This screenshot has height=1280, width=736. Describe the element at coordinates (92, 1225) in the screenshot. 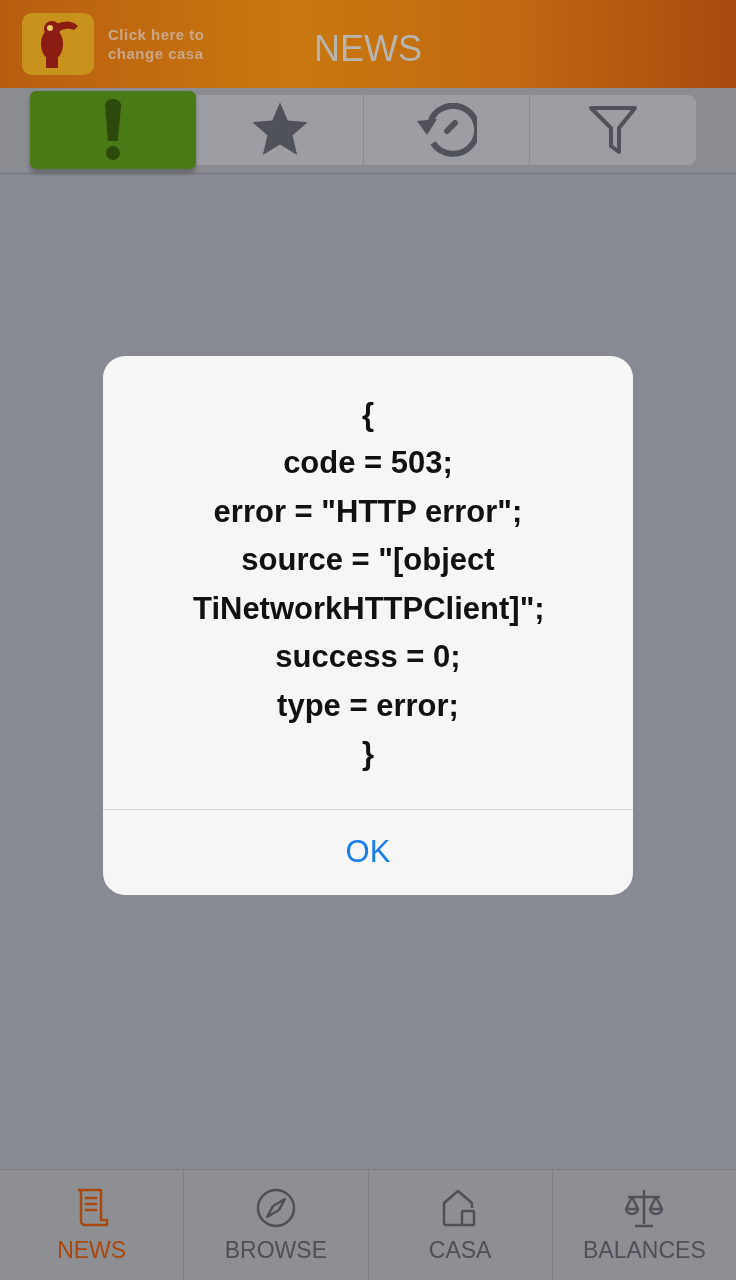

I see `tab-bar-item: NEWS` at that location.